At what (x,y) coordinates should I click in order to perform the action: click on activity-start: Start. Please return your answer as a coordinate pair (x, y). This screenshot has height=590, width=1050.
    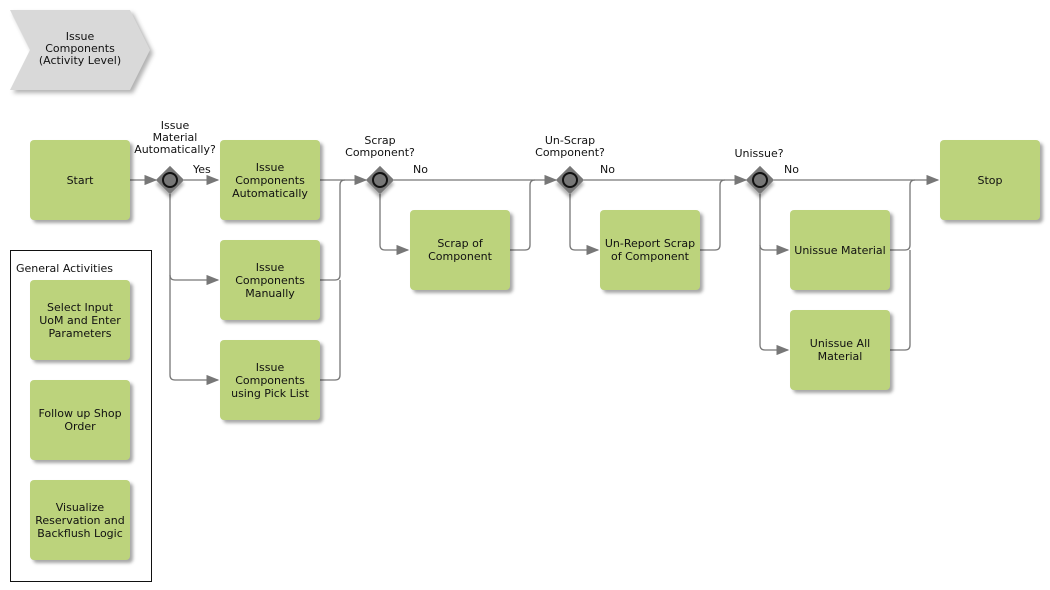
    Looking at the image, I should click on (80, 180).